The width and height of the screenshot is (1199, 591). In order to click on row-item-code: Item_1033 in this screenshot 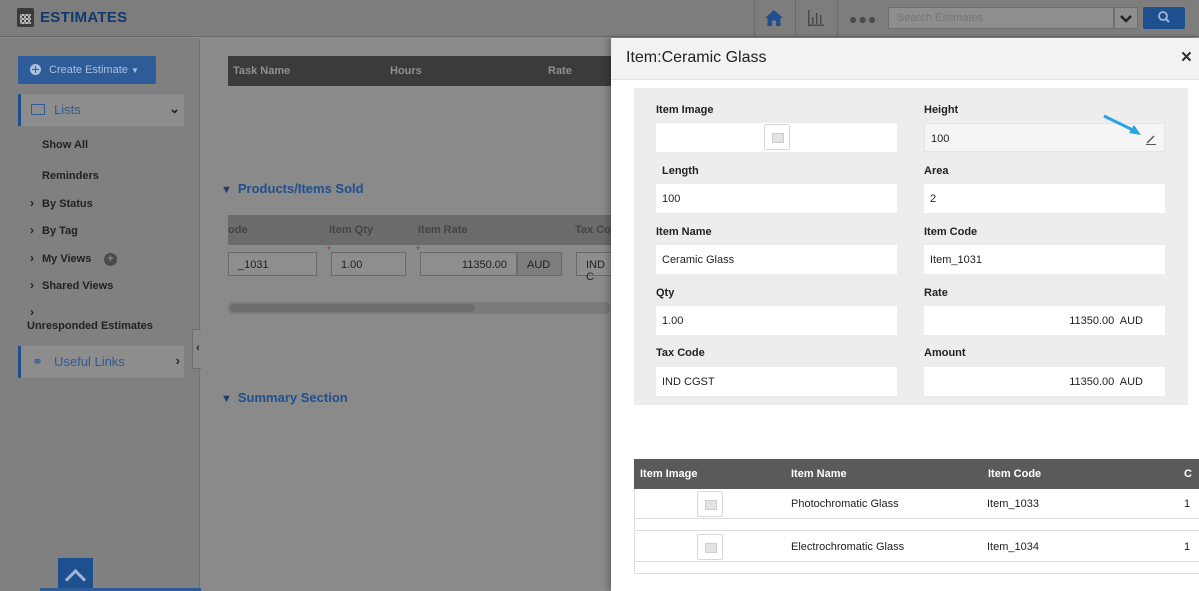, I will do `click(1013, 504)`.